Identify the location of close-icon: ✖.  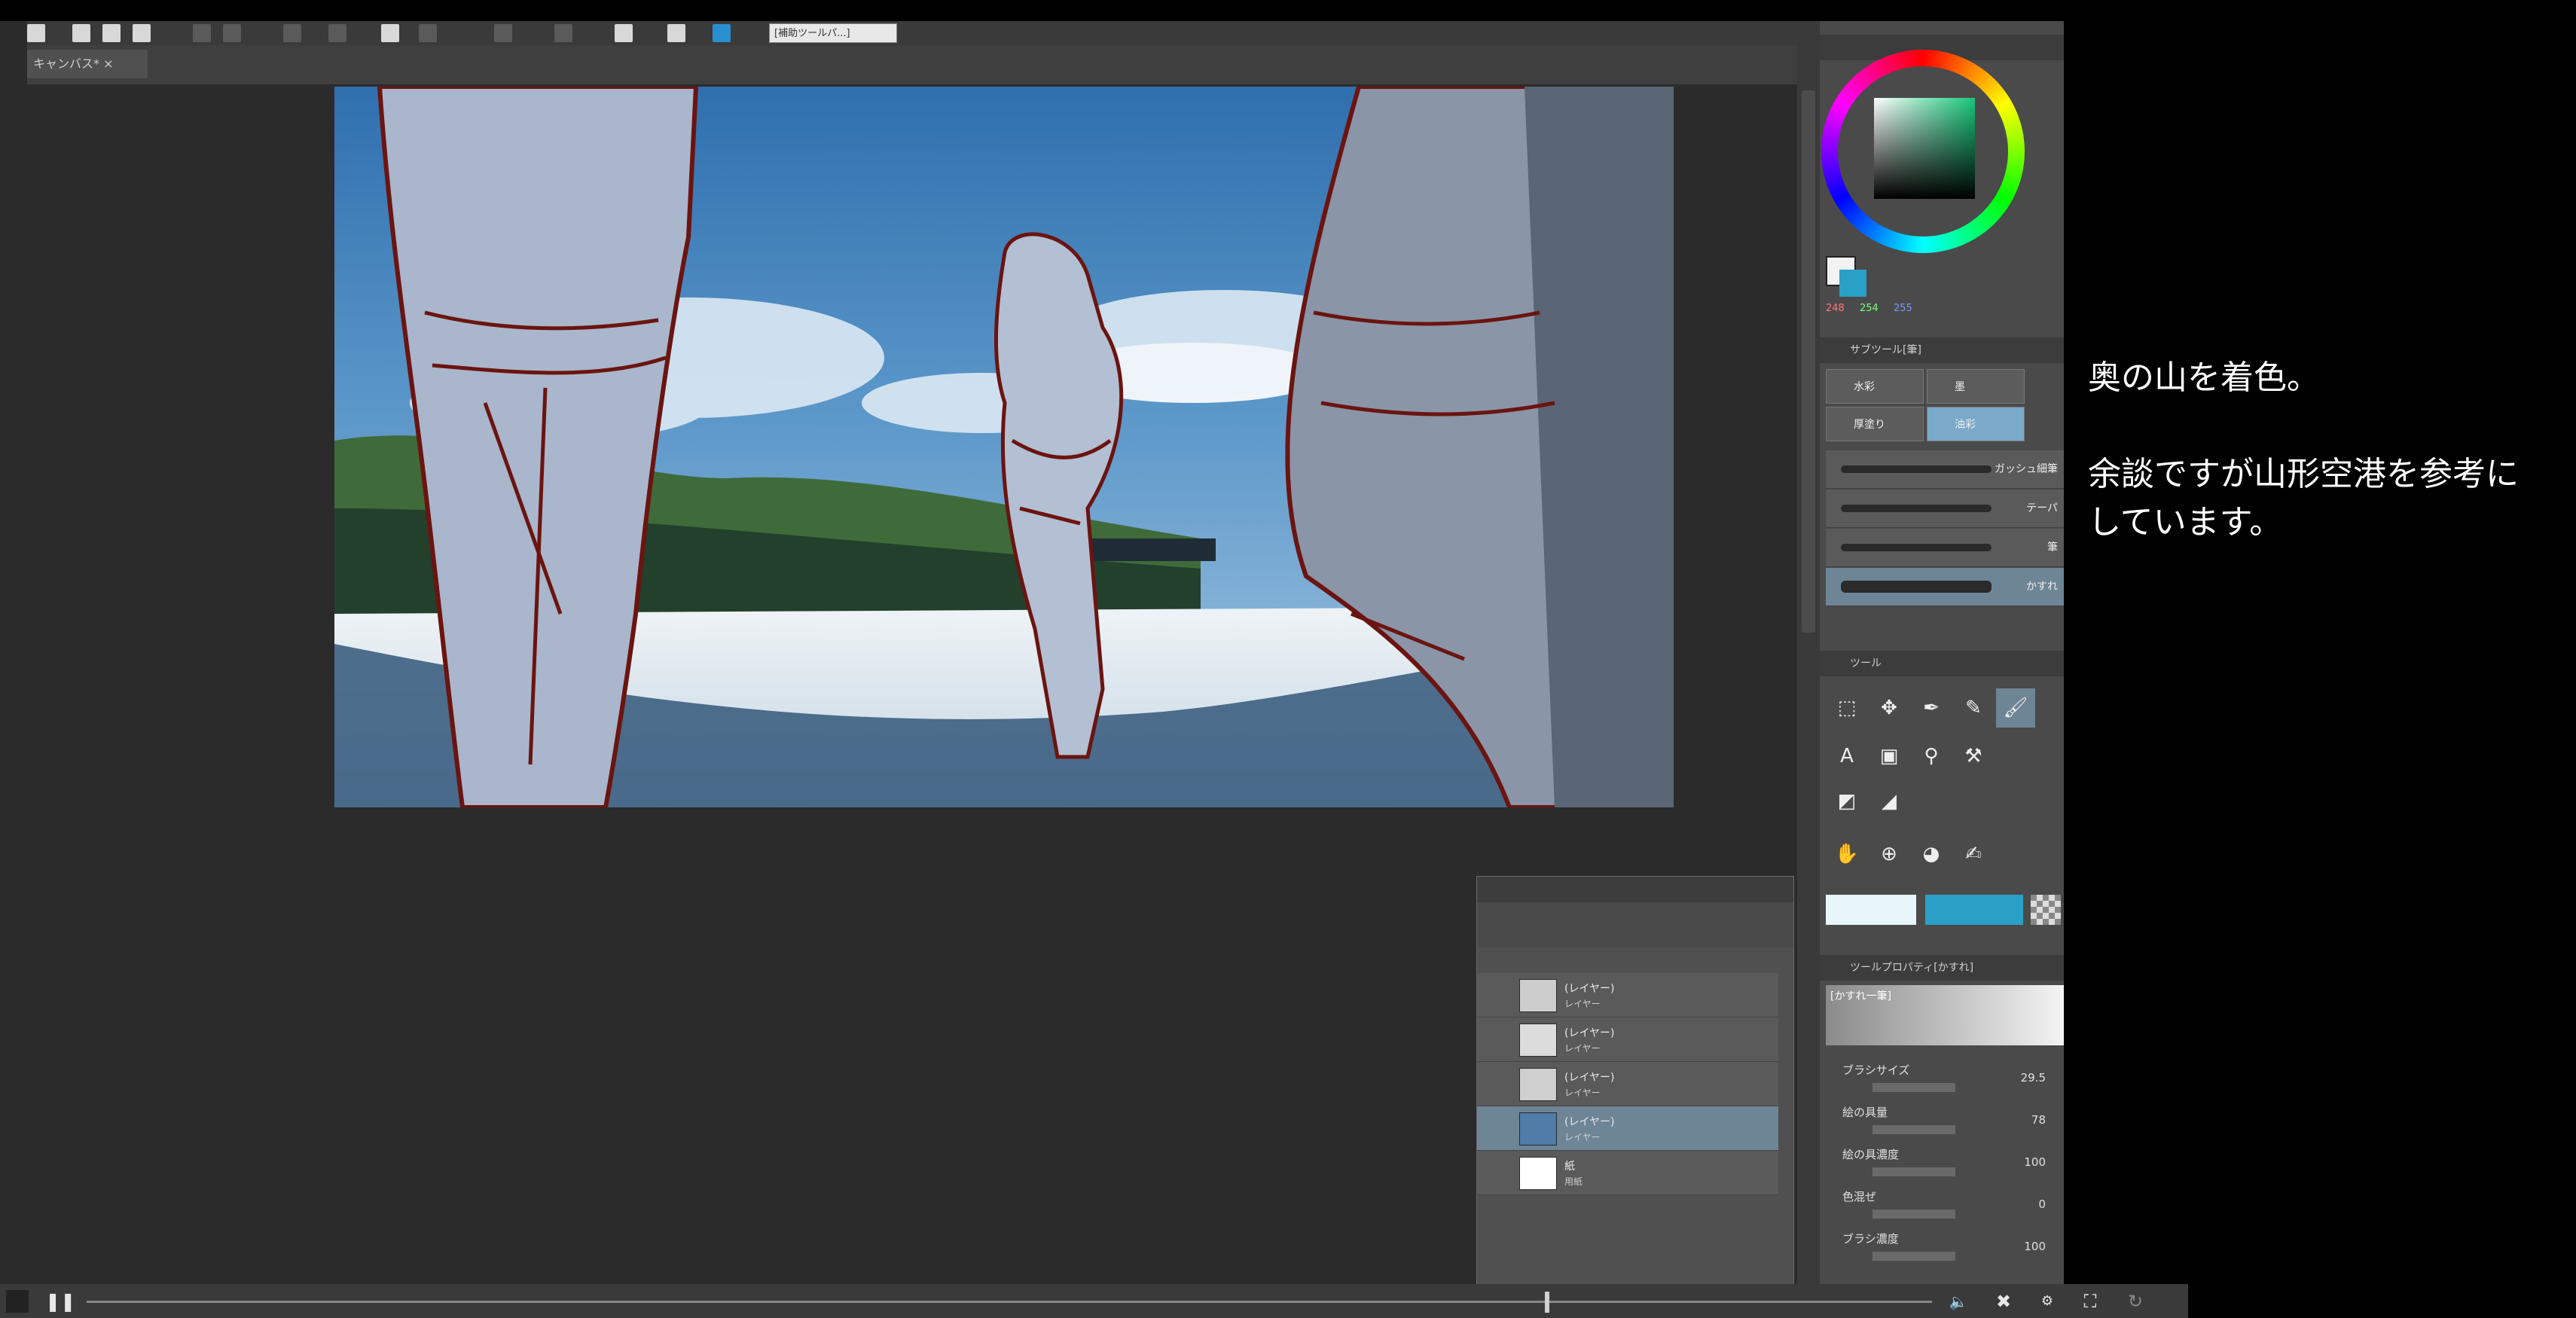
(2004, 1301).